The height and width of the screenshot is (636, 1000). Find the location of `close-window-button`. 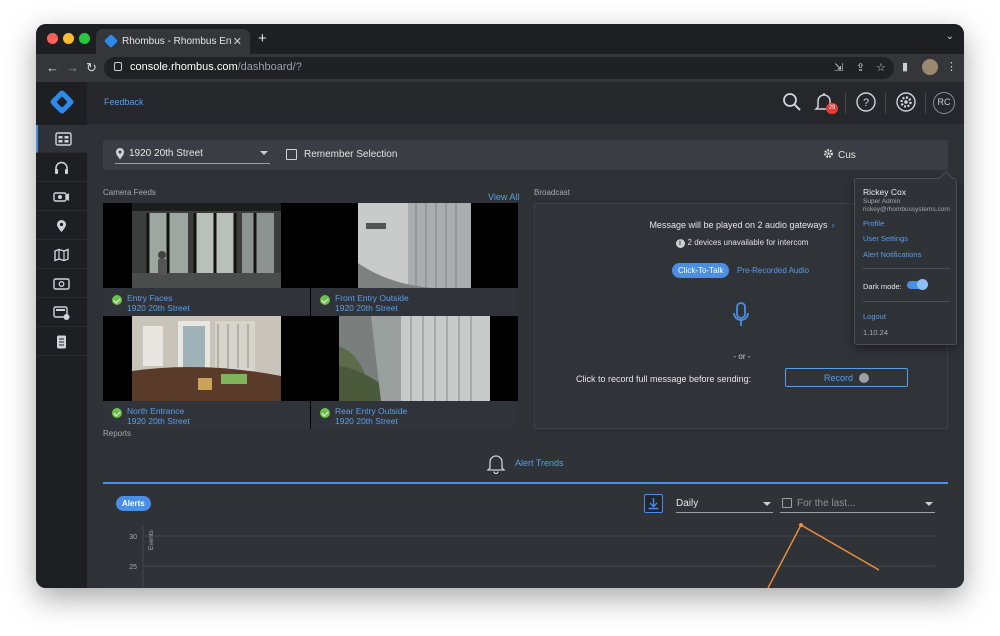

close-window-button is located at coordinates (52, 38).